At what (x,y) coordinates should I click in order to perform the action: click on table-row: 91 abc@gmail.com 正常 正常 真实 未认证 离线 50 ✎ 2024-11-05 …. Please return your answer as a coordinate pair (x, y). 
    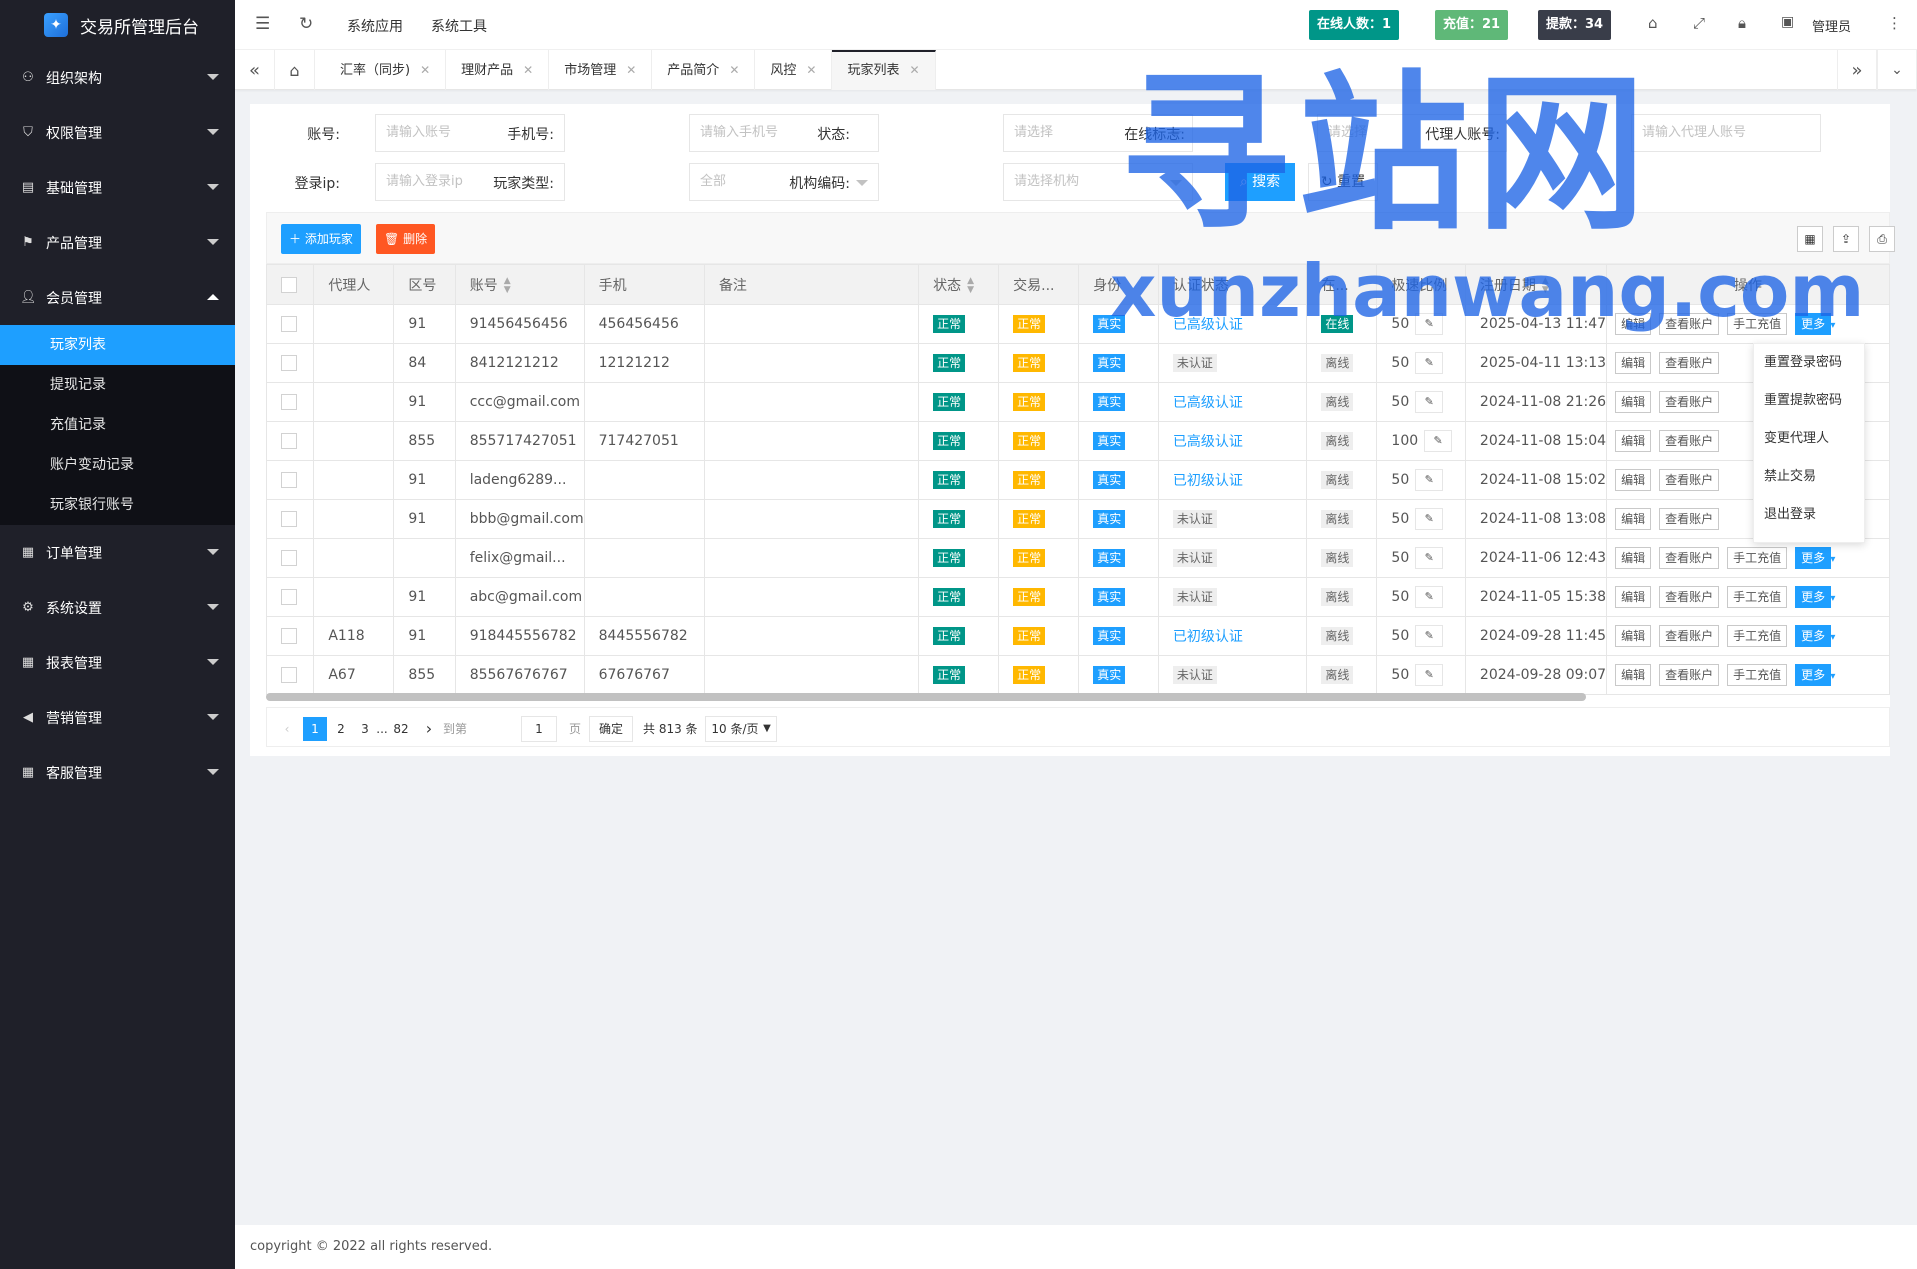
    Looking at the image, I should click on (1077, 597).